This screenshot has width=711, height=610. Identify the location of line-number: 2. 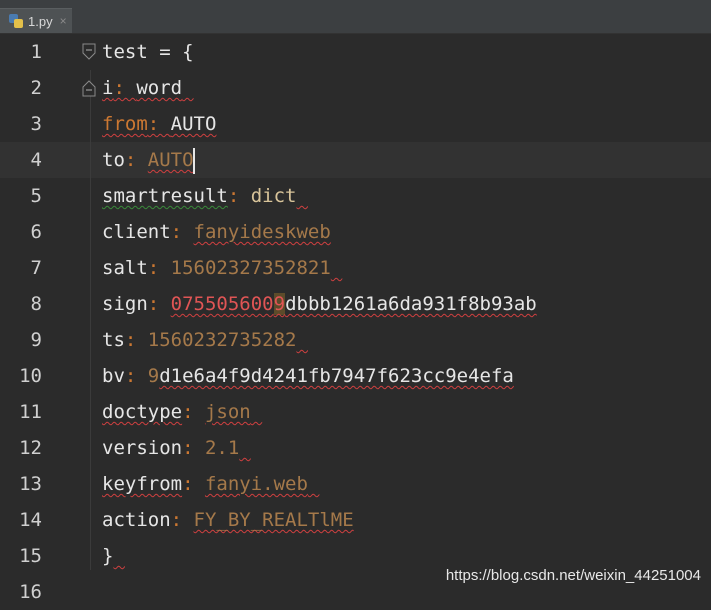
(21, 88).